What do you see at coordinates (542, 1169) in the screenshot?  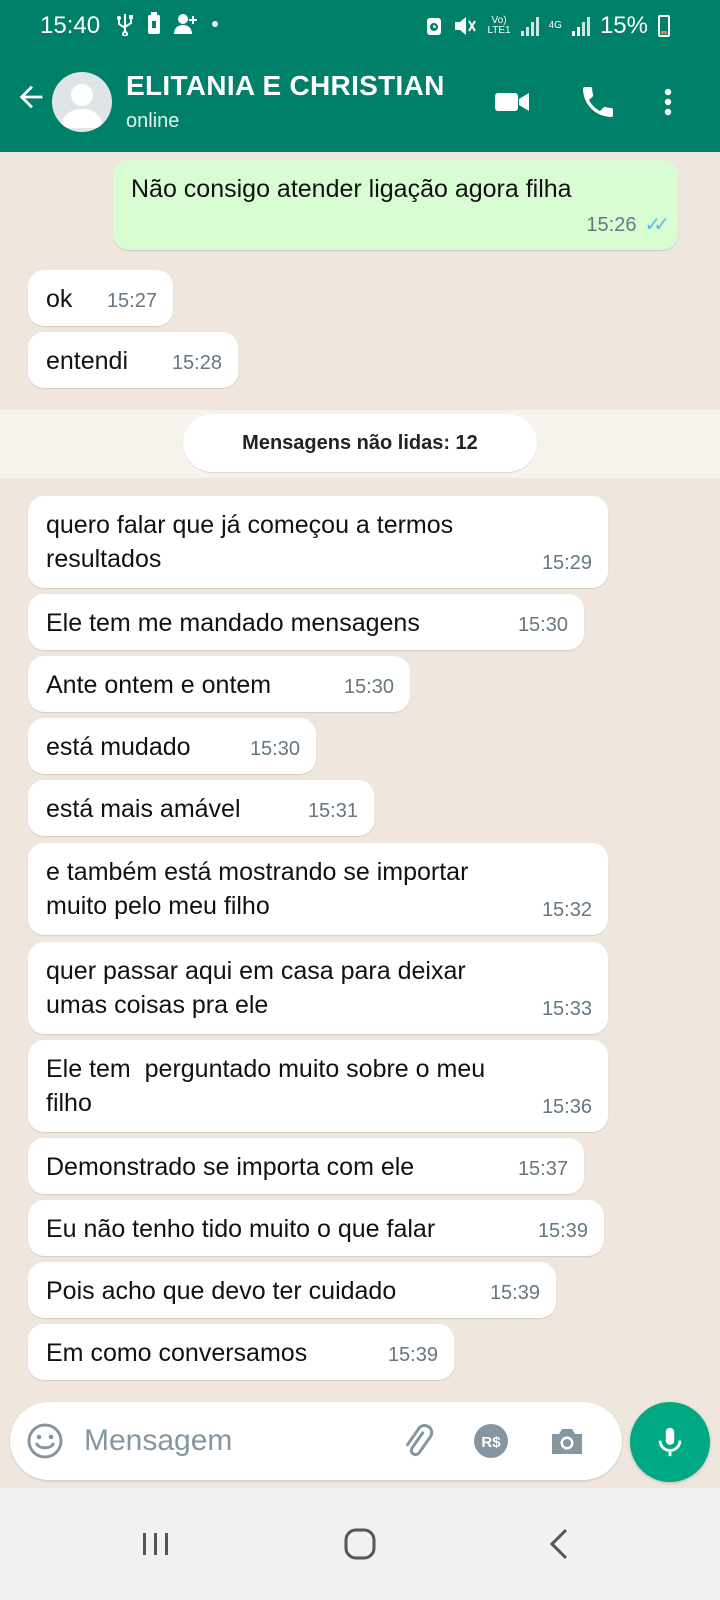 I see `message-time: 15:37` at bounding box center [542, 1169].